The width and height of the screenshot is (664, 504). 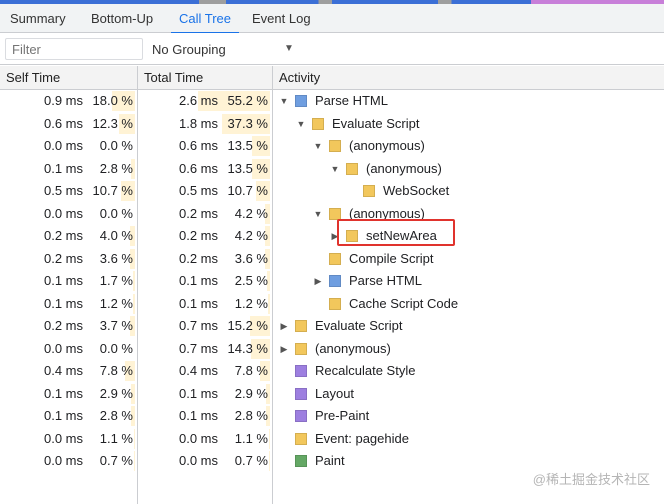 I want to click on self-time-percent: 3.7 %, so click(x=116, y=325).